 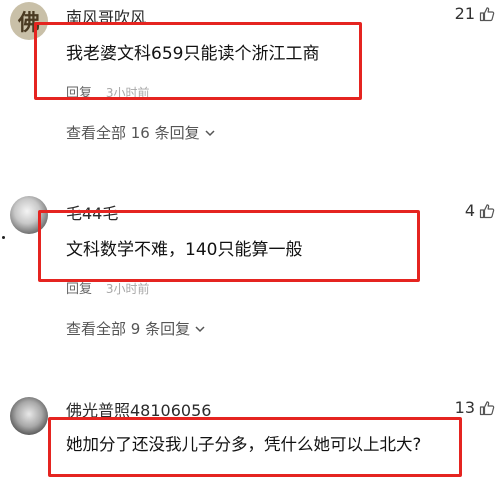 I want to click on like-count: 4, so click(x=469, y=210).